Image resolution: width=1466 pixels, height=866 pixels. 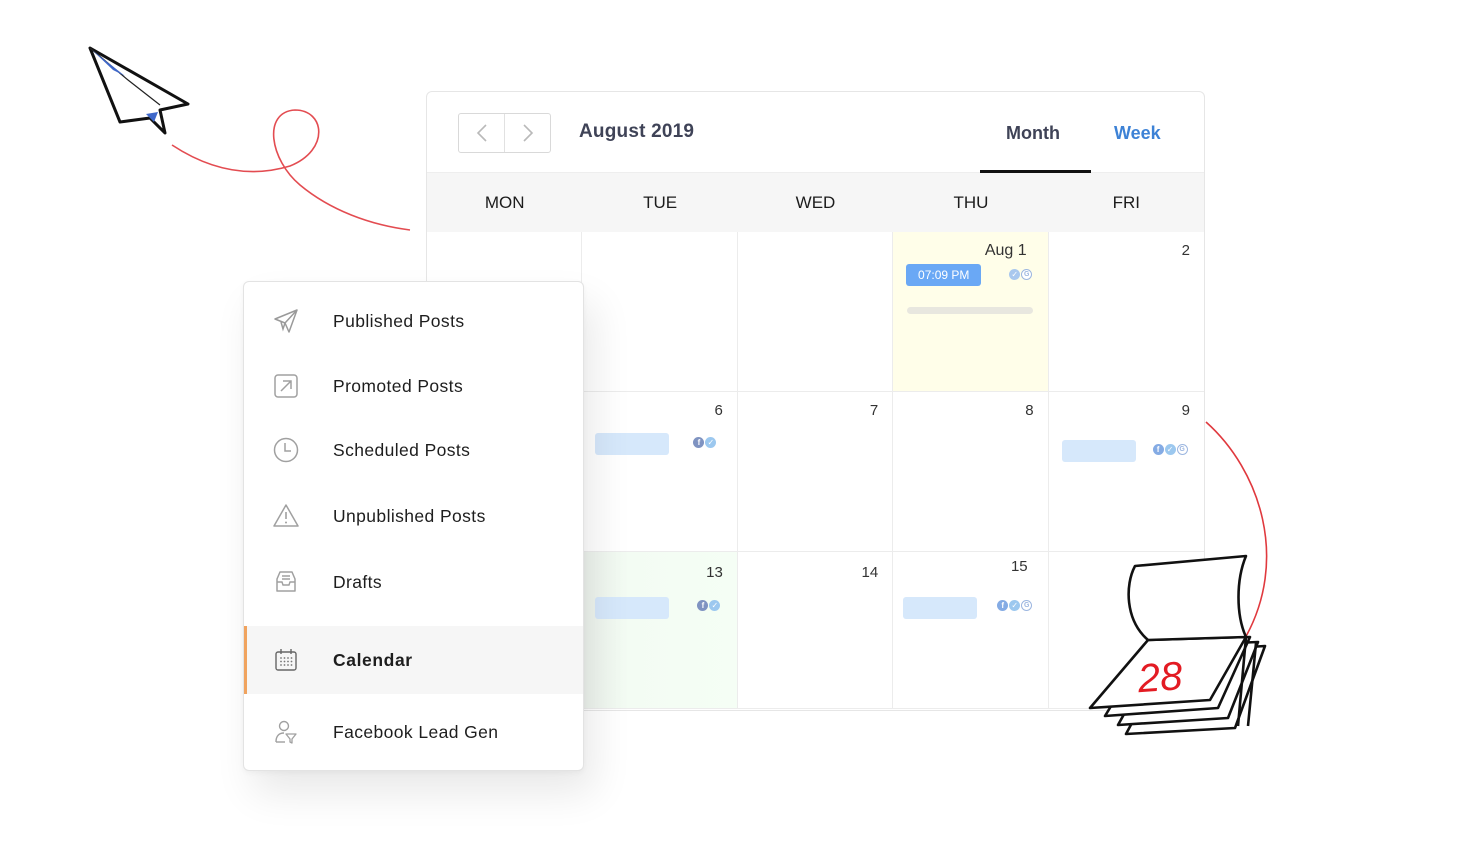 I want to click on post-content-placeholder, so click(x=970, y=310).